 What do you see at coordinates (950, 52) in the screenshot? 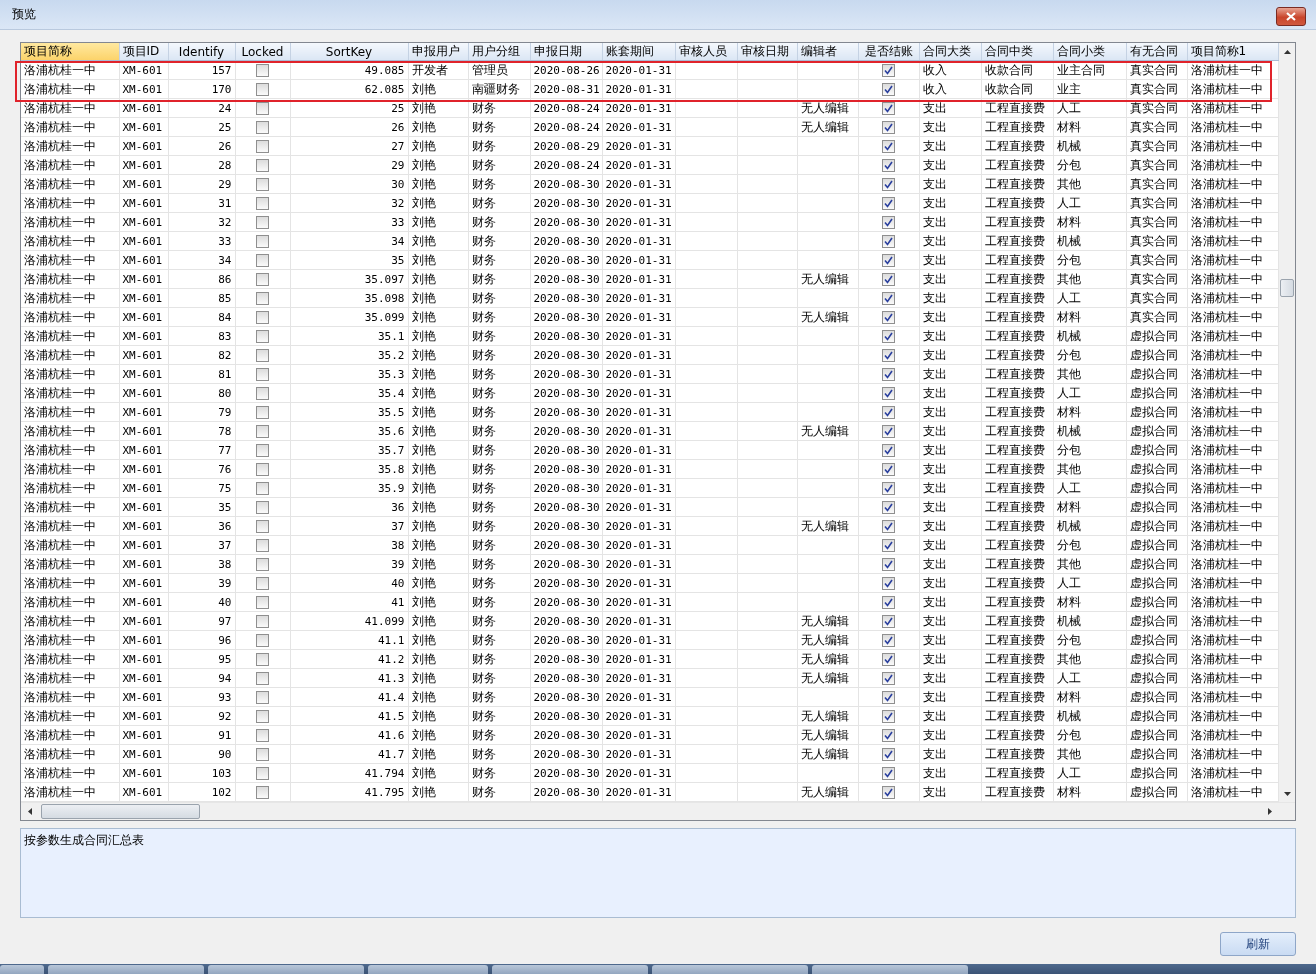
I see `column-header: 合同大类` at bounding box center [950, 52].